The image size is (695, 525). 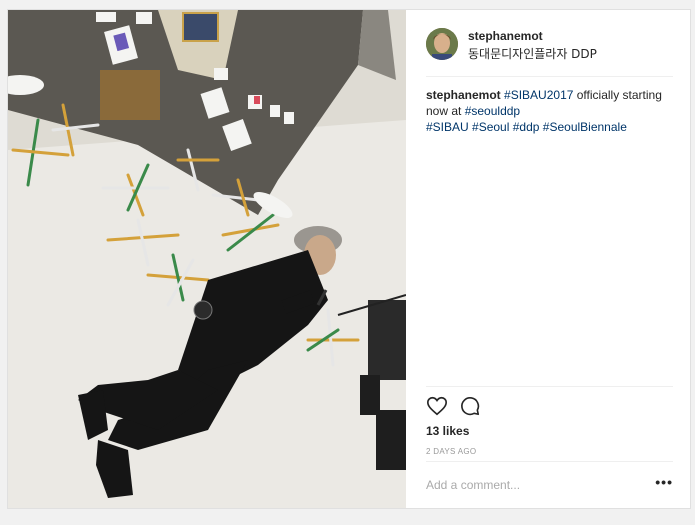 What do you see at coordinates (505, 36) in the screenshot?
I see `username-link: stephanemot` at bounding box center [505, 36].